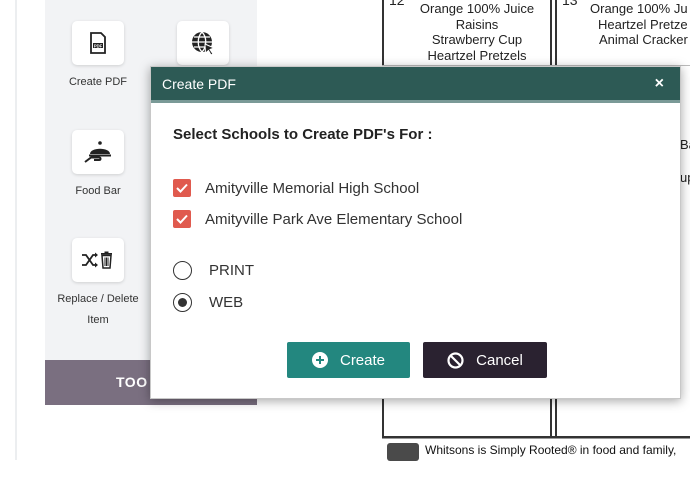 Image resolution: width=690 pixels, height=491 pixels. What do you see at coordinates (570, 4) in the screenshot?
I see `day-number: 13` at bounding box center [570, 4].